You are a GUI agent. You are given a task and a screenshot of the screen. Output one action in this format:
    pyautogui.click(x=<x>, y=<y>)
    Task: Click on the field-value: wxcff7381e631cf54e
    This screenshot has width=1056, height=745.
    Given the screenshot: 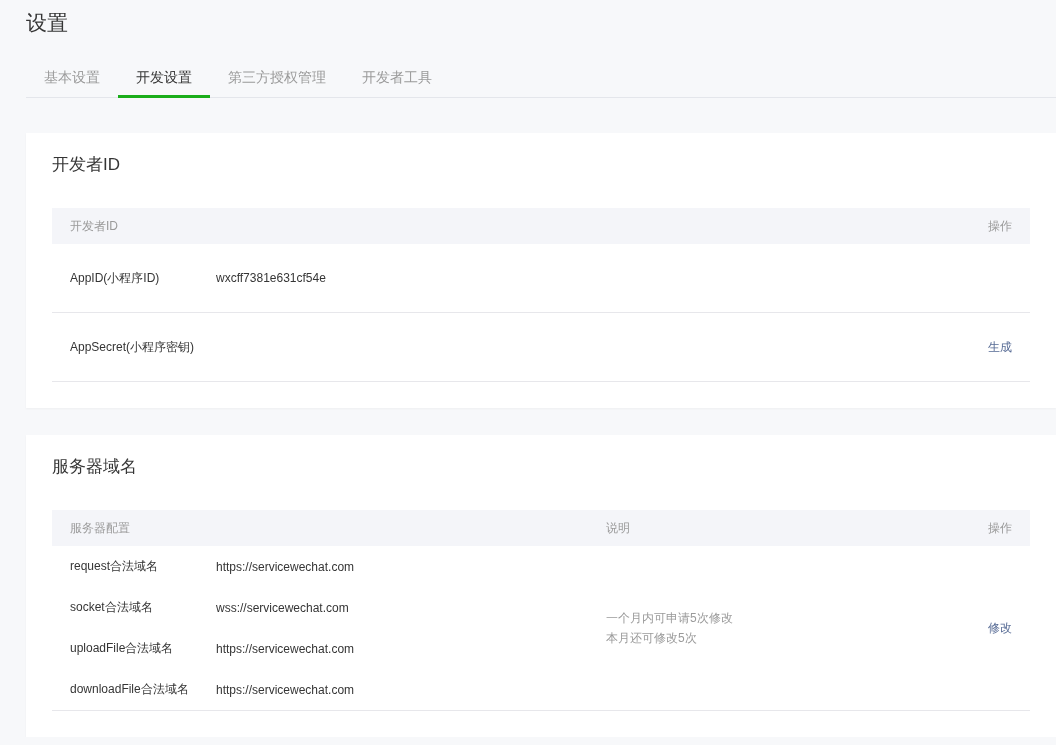 What is the action you would take?
    pyautogui.click(x=271, y=278)
    